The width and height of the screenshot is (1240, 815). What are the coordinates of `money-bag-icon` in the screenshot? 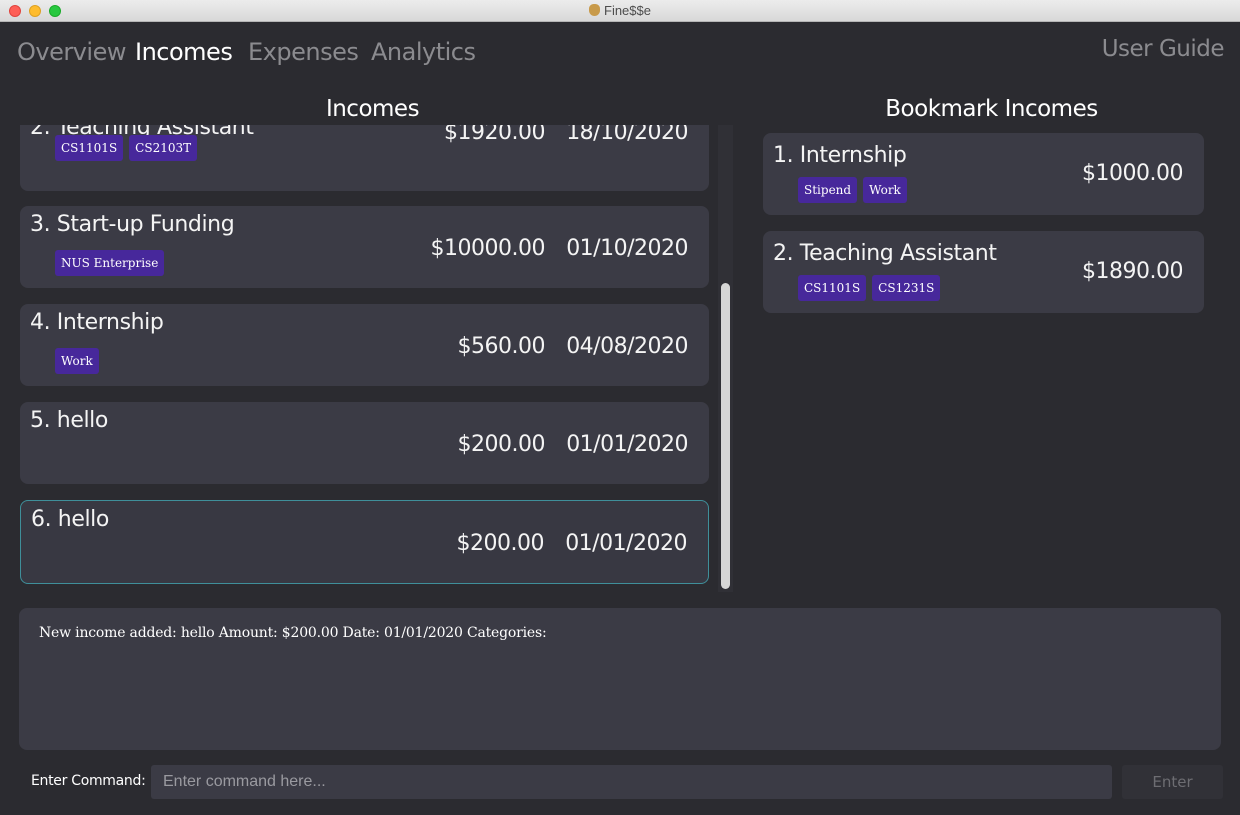 It's located at (594, 10).